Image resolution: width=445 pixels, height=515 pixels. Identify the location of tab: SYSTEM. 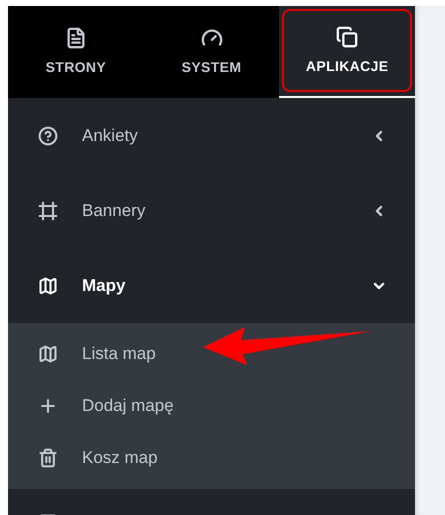
(212, 52).